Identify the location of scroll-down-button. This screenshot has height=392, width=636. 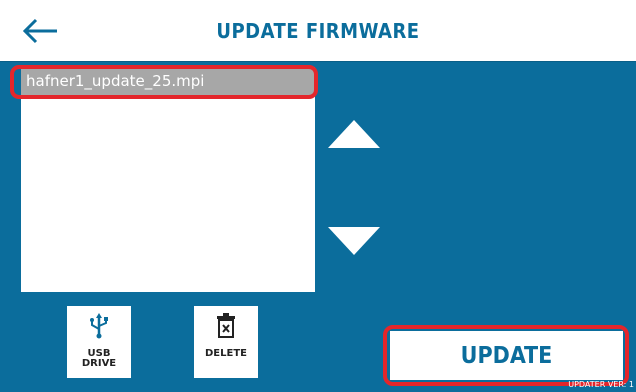
(354, 241).